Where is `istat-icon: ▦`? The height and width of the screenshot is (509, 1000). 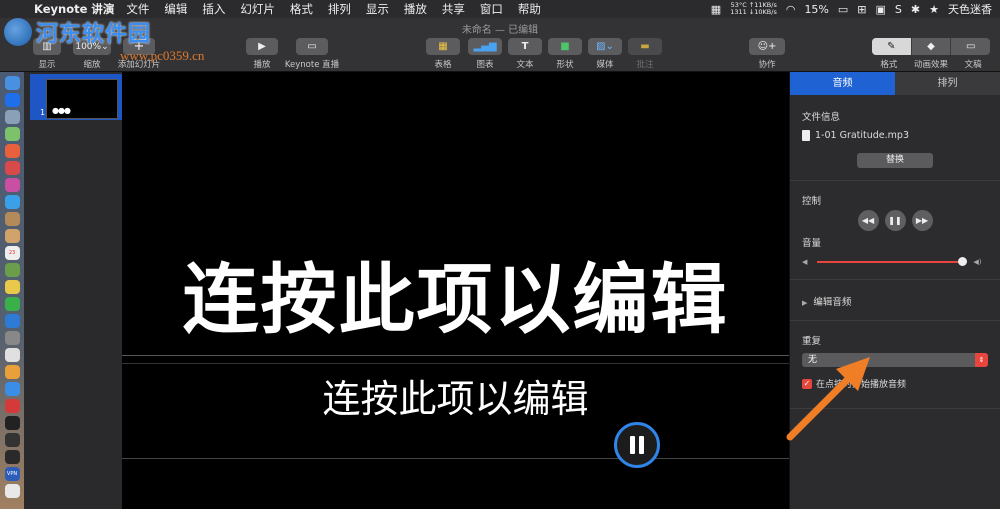 istat-icon: ▦ is located at coordinates (716, 9).